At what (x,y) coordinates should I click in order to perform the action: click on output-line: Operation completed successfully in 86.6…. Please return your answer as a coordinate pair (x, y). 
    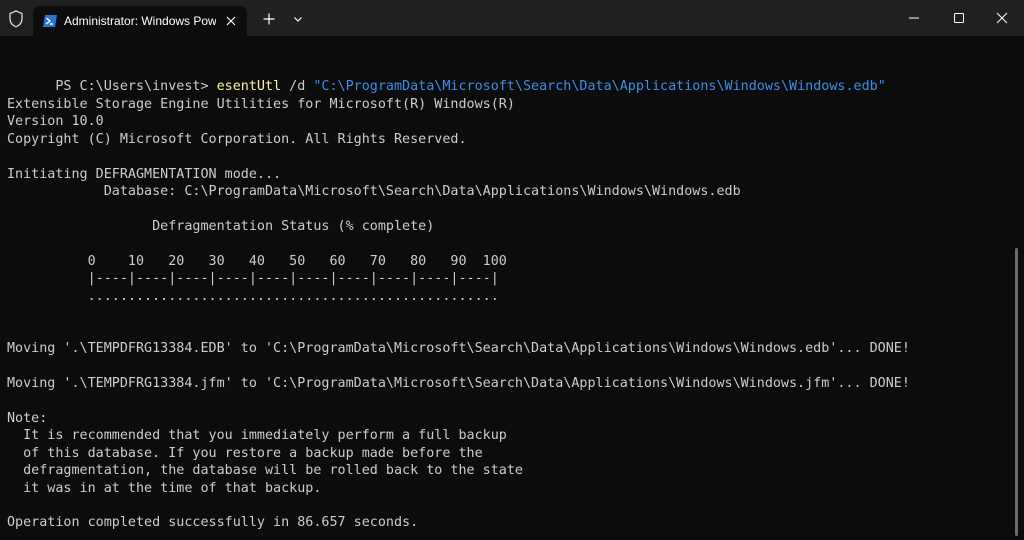
    Looking at the image, I should click on (213, 522).